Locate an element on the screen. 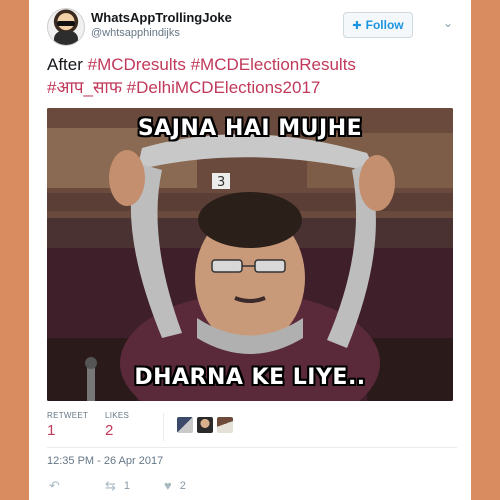  avatar-sunglasses is located at coordinates (66, 23).